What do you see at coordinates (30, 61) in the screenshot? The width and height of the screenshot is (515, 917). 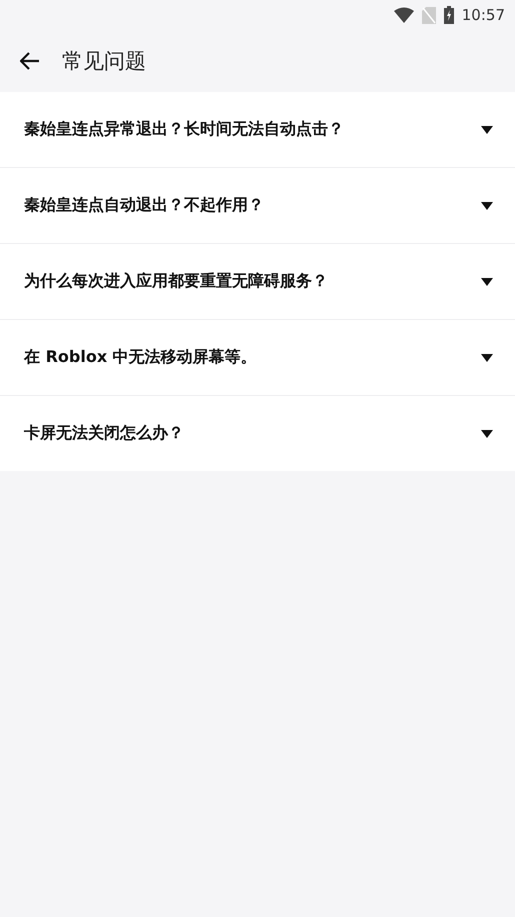 I see `back-arrow-icon` at bounding box center [30, 61].